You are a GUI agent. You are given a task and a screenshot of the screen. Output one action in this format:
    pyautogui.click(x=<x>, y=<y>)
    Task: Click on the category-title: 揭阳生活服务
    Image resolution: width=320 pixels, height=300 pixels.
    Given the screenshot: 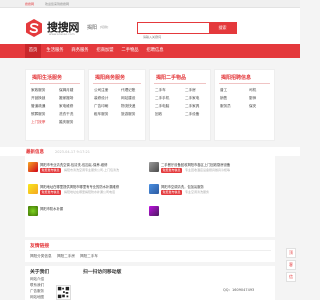 What is the action you would take?
    pyautogui.click(x=47, y=77)
    